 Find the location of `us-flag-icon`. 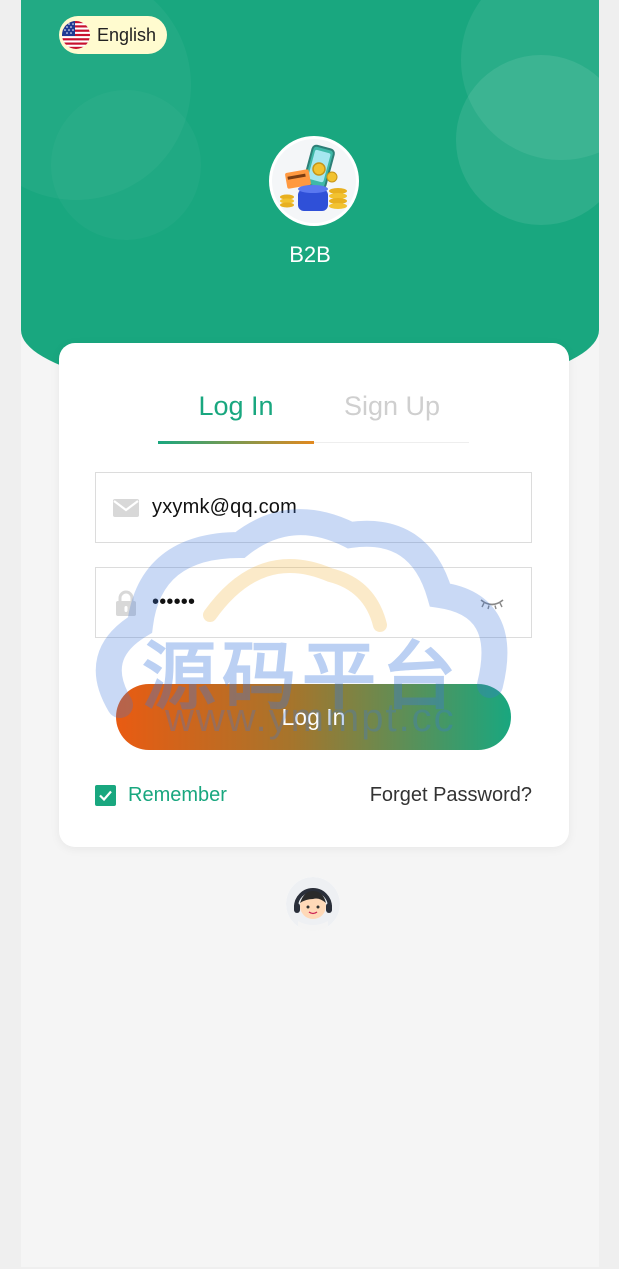

us-flag-icon is located at coordinates (76, 35).